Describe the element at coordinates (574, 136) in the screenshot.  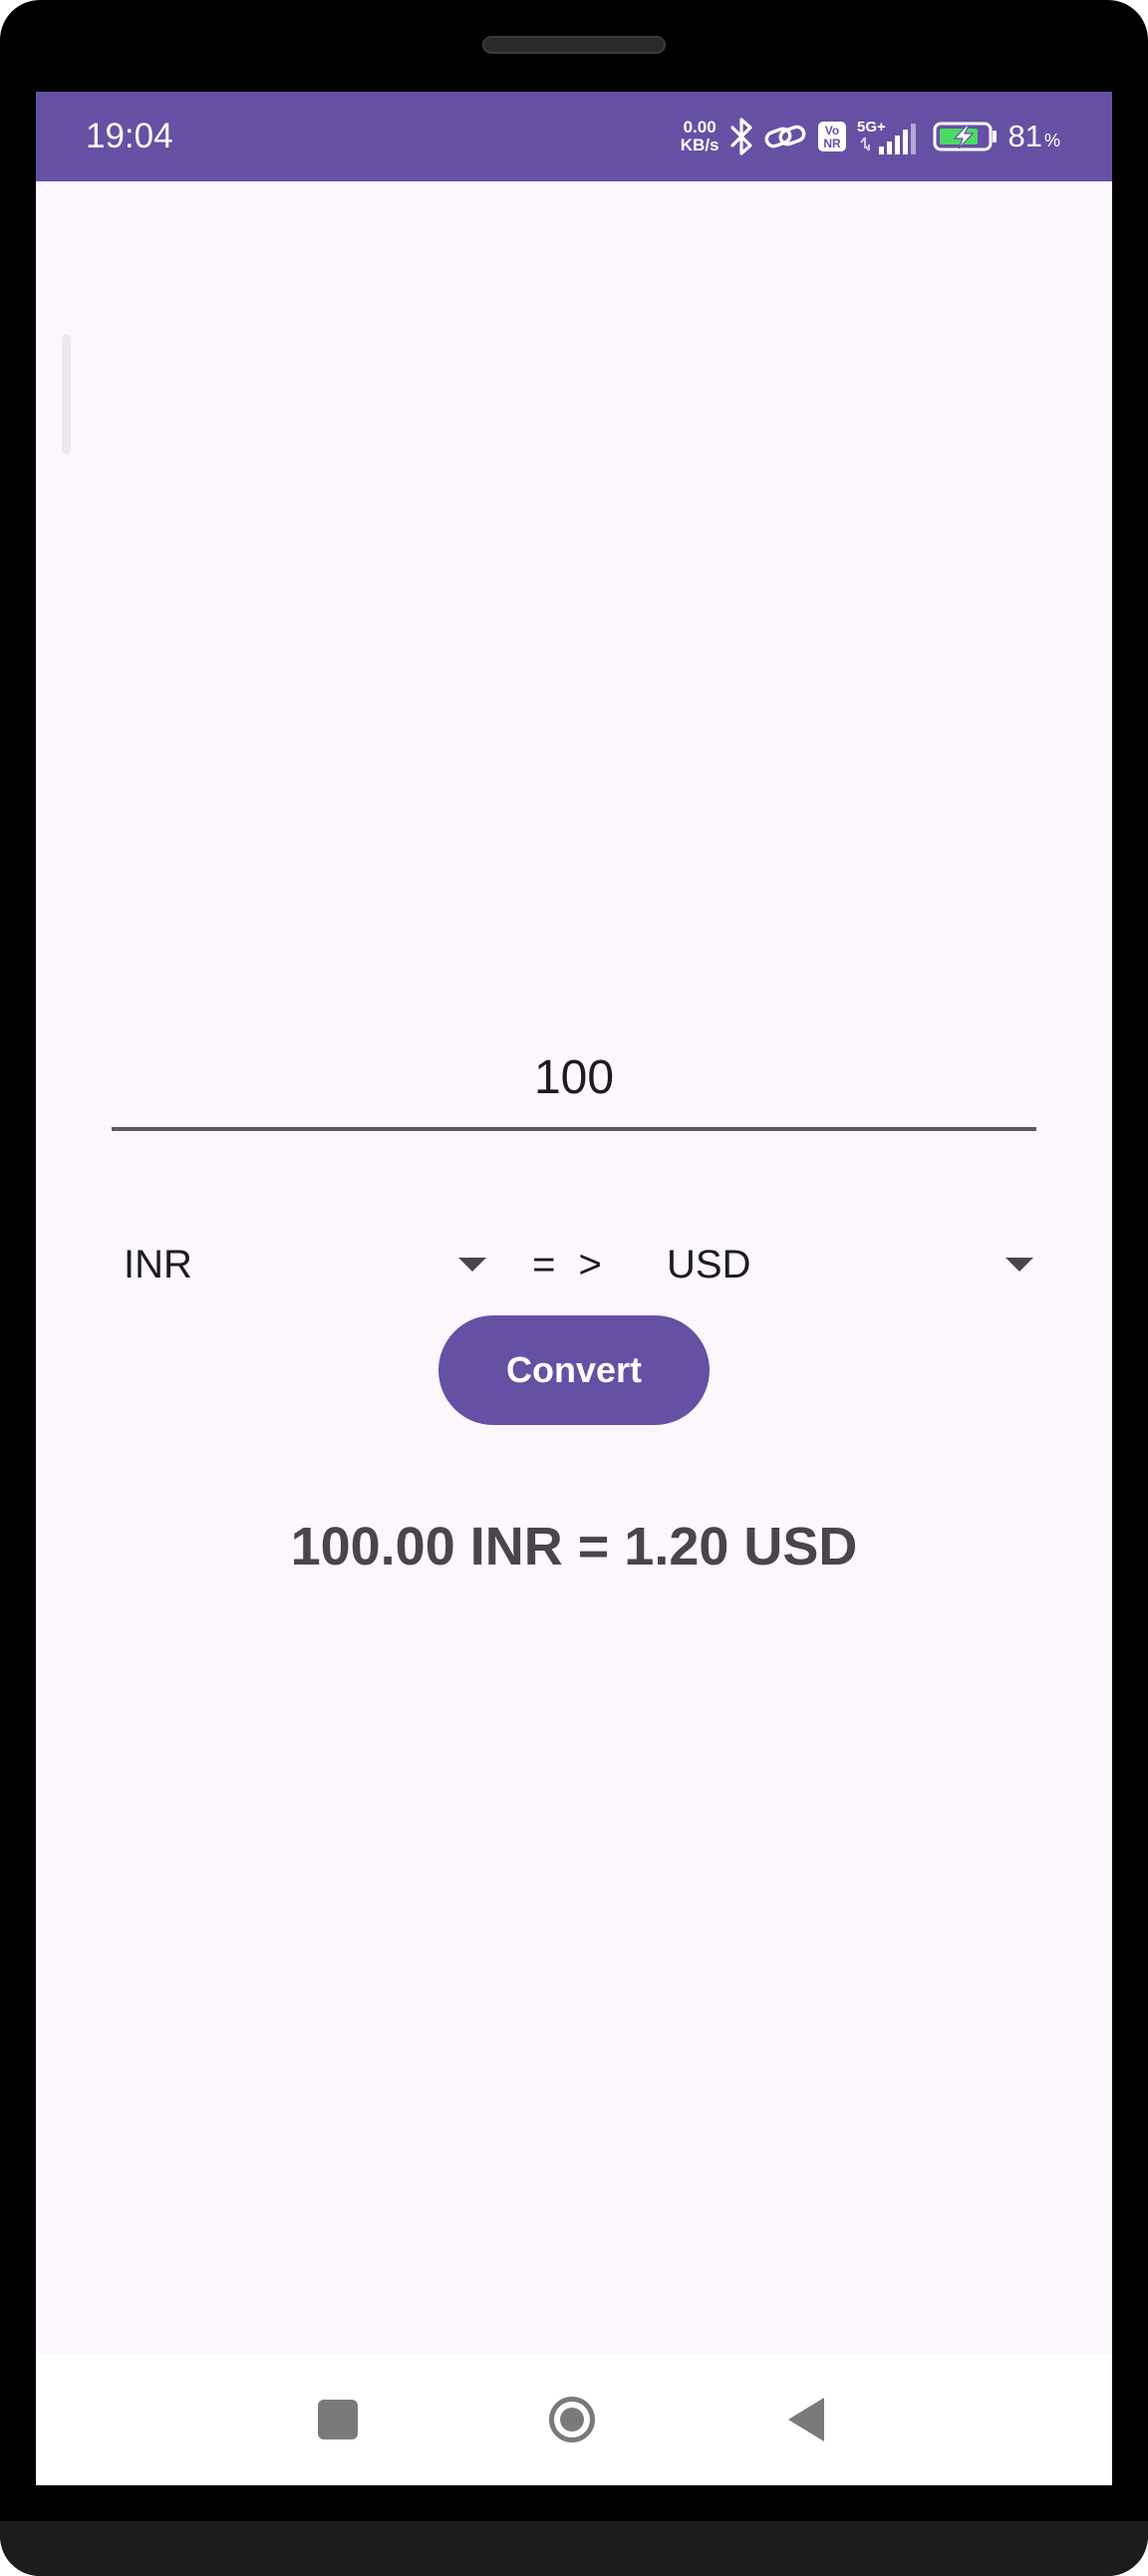
I see `status-bar: 19:04 0.00 KB/s Vo NR 5G+ 81 %` at that location.